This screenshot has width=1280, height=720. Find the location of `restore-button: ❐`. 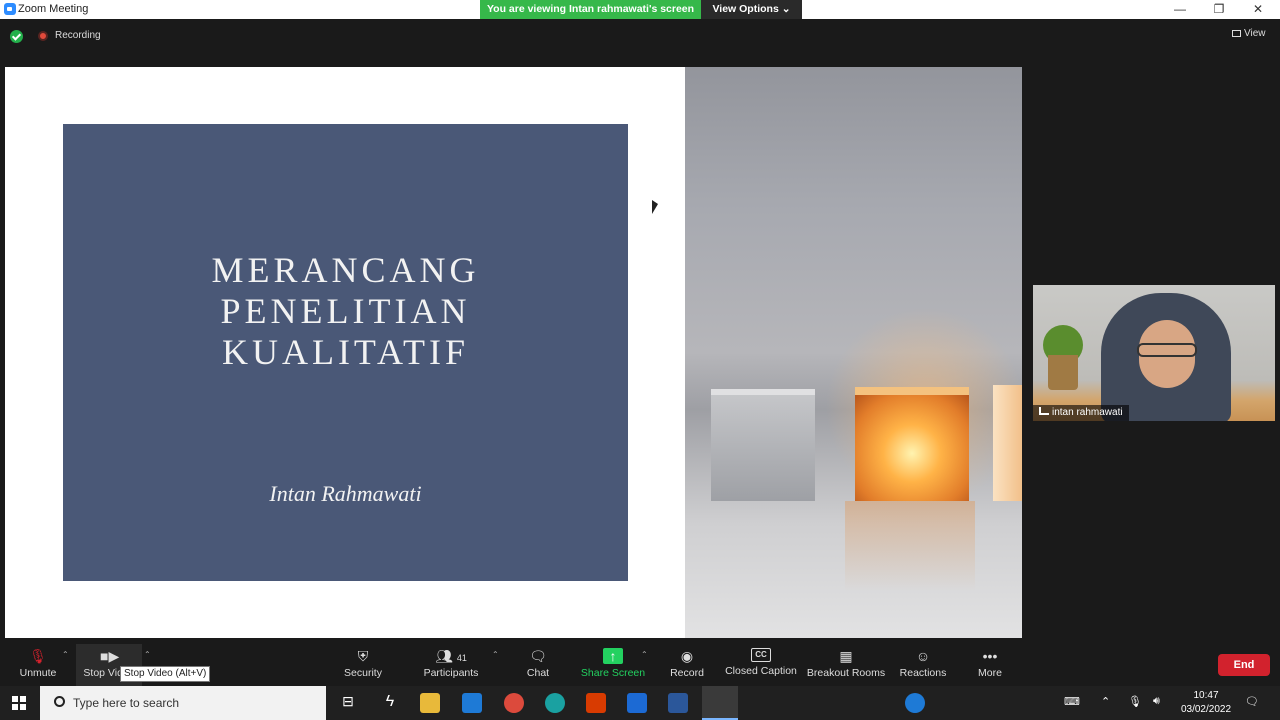

restore-button: ❐ is located at coordinates (1219, 9).